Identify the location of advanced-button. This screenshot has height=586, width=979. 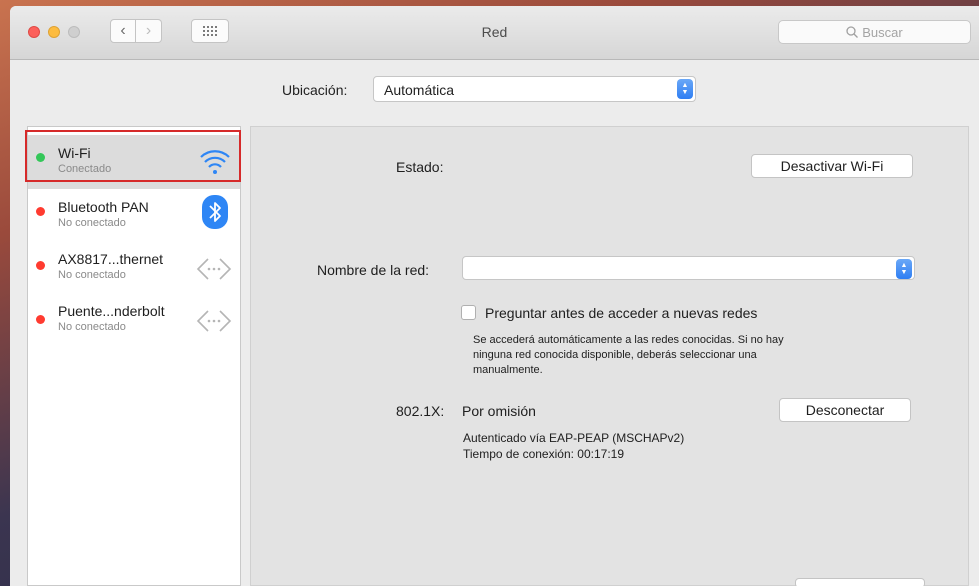
(860, 582).